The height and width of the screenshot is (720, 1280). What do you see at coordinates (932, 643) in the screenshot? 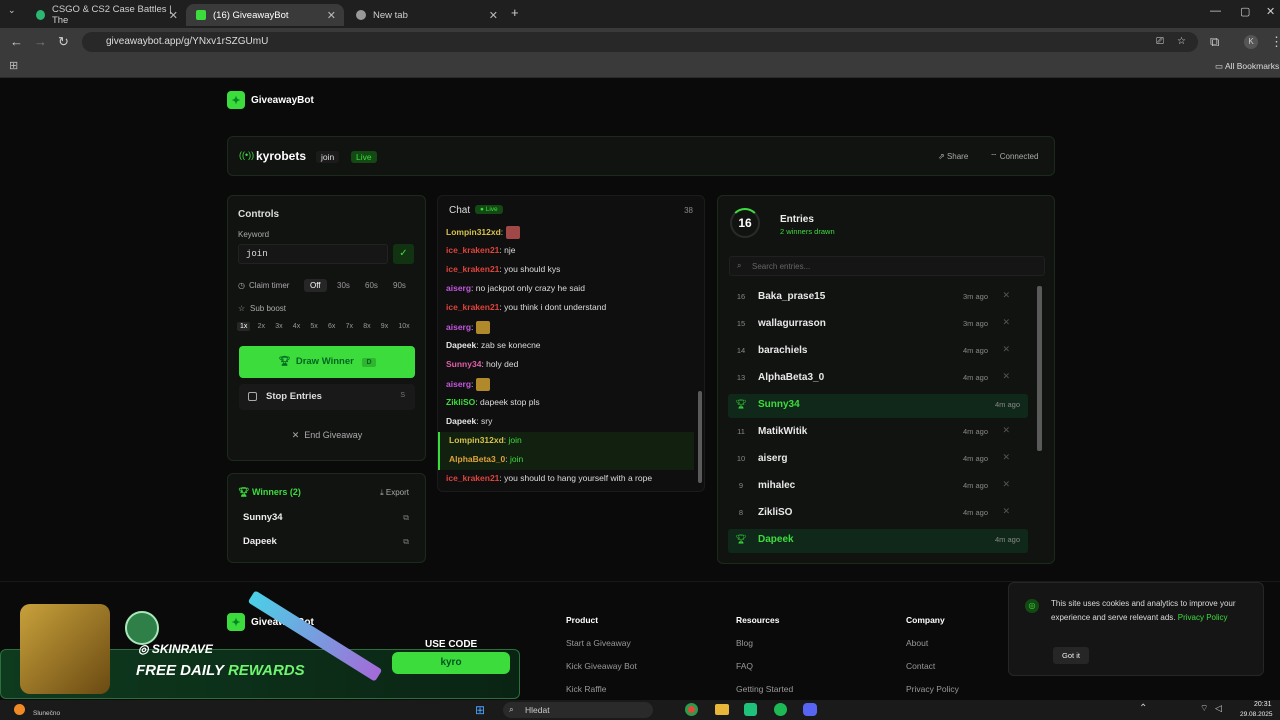
I see `footer-link: About` at bounding box center [932, 643].